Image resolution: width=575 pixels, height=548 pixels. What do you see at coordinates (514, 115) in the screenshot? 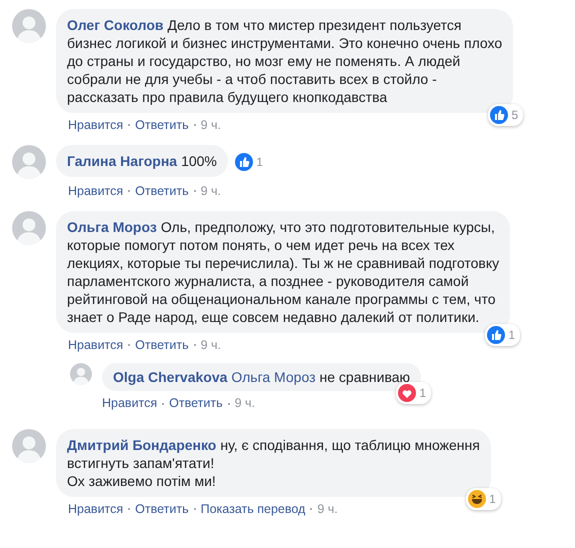
I see `reaction-count: 5` at bounding box center [514, 115].